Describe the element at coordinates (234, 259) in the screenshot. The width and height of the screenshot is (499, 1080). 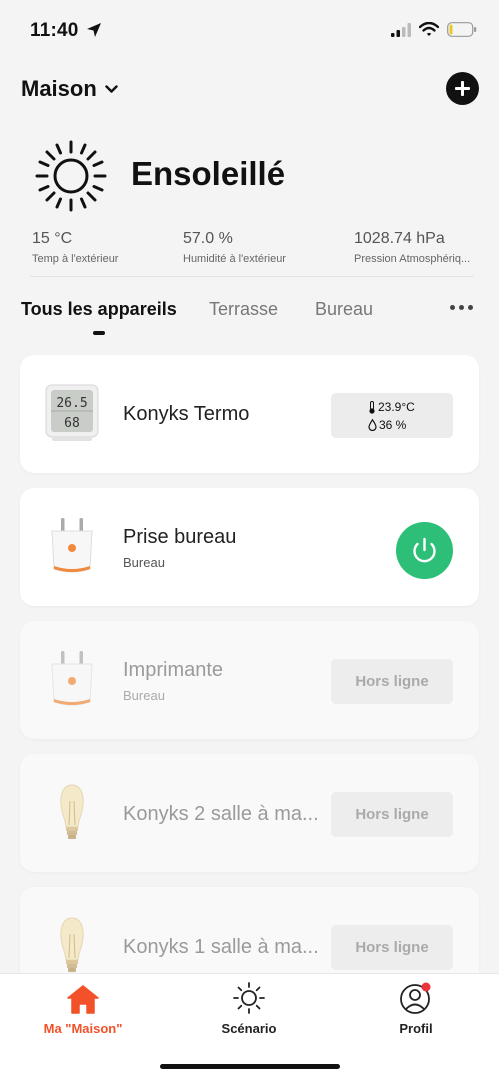
I see `outdoor-humidity-label: Humidité à l'extérieur` at that location.